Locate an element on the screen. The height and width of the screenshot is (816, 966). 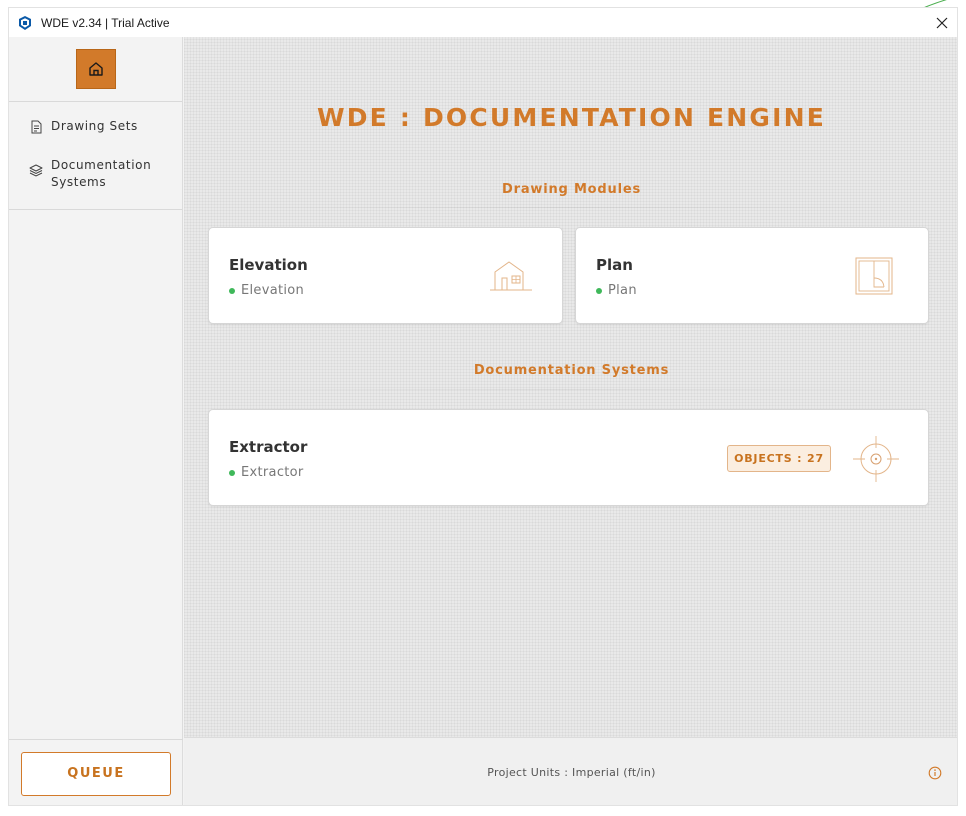
project-units-label: Project Units : Imperial (ft/in) is located at coordinates (571, 772).